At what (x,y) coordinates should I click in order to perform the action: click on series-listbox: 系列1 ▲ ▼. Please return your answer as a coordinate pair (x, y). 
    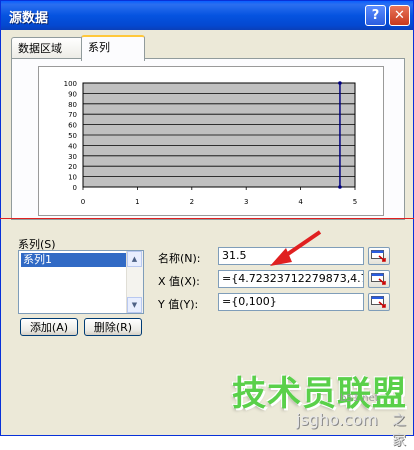
    Looking at the image, I should click on (81, 282).